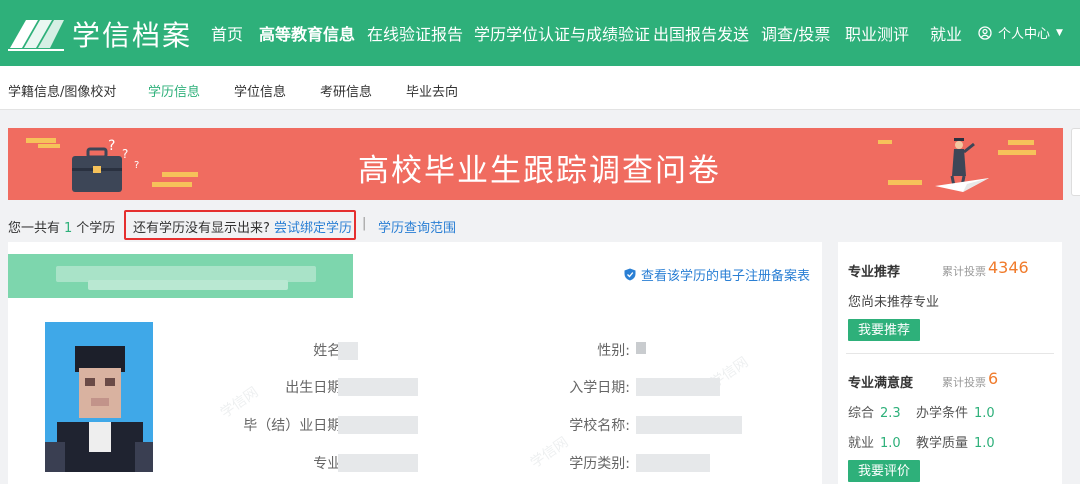 This screenshot has height=484, width=1080. What do you see at coordinates (641, 348) in the screenshot?
I see `value-gender-redacted` at bounding box center [641, 348].